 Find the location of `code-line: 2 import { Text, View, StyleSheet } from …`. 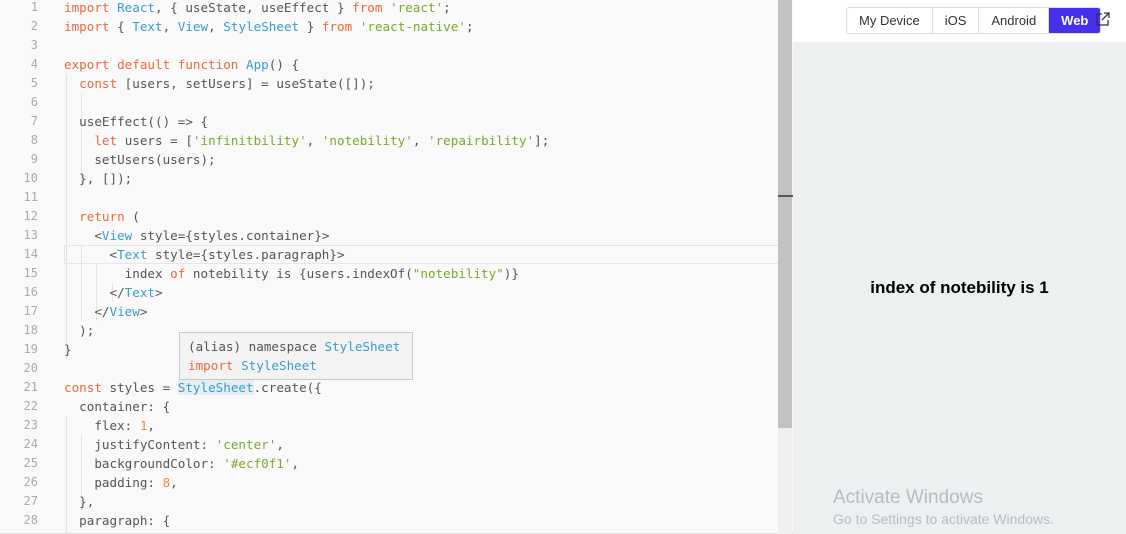

code-line: 2 import { Text, View, StyleSheet } from … is located at coordinates (389, 26).